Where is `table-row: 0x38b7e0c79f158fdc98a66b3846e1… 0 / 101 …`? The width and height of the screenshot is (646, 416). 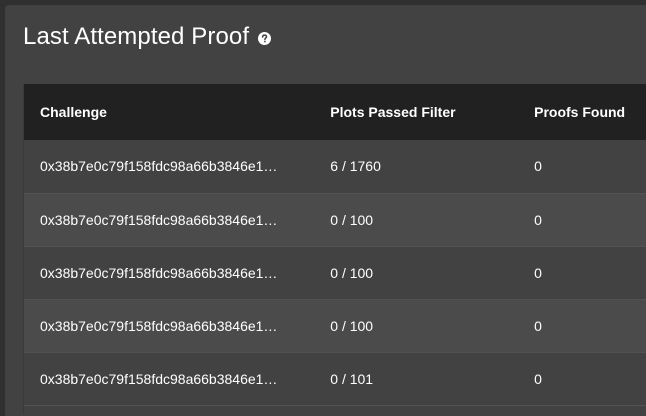 table-row: 0x38b7e0c79f158fdc98a66b3846e1… 0 / 101 … is located at coordinates (335, 379).